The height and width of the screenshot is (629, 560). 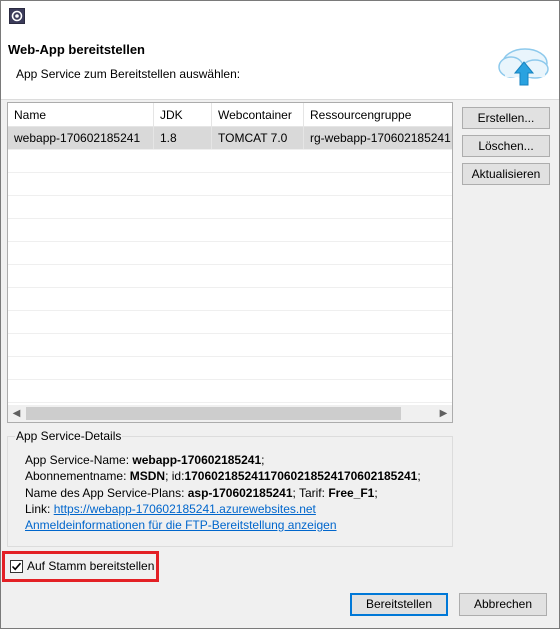 What do you see at coordinates (280, 16) in the screenshot?
I see `title-bar` at bounding box center [280, 16].